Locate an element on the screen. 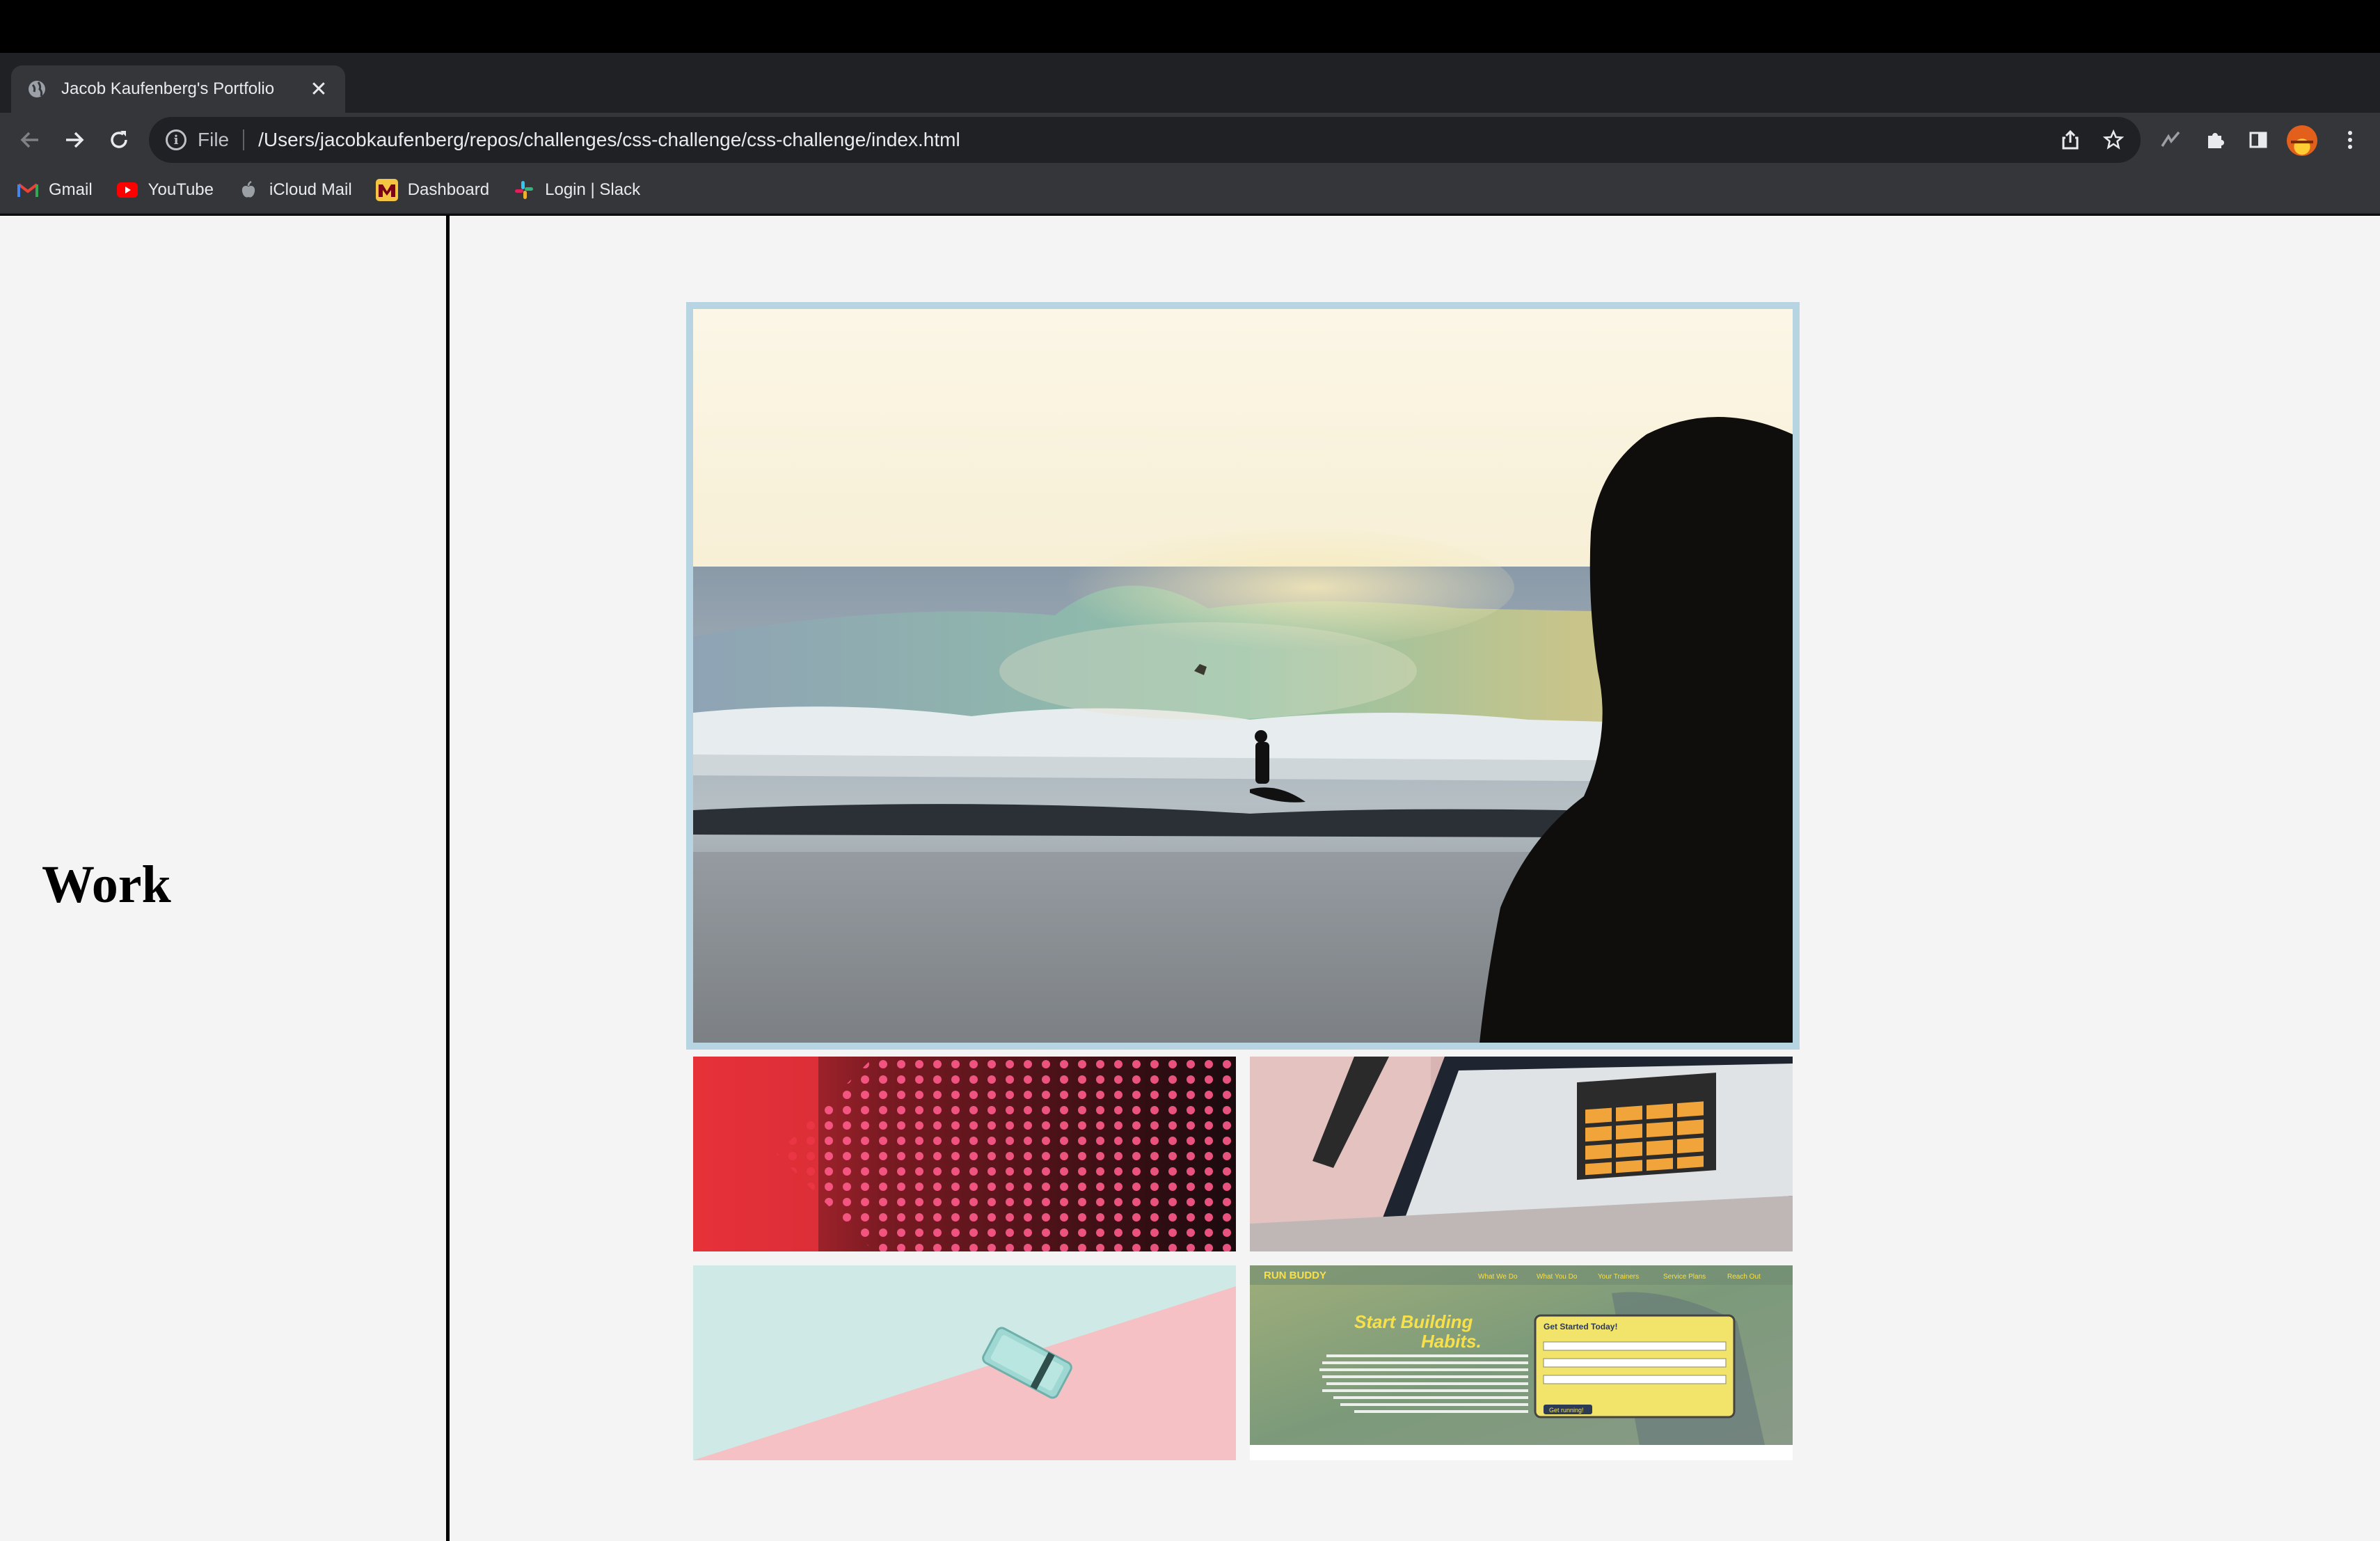 Image resolution: width=2380 pixels, height=1541 pixels. bookmark-label: Dashboard is located at coordinates (448, 189).